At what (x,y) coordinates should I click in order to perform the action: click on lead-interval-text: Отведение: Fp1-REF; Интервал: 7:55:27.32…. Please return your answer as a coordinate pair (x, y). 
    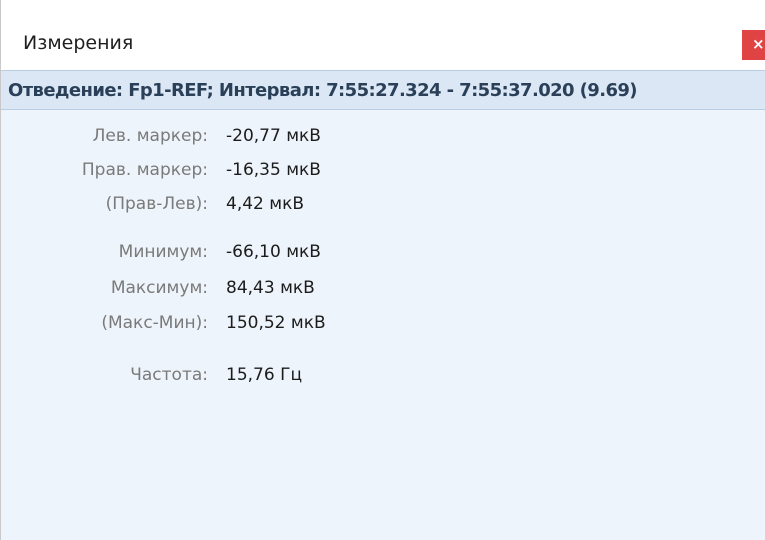
    Looking at the image, I should click on (323, 90).